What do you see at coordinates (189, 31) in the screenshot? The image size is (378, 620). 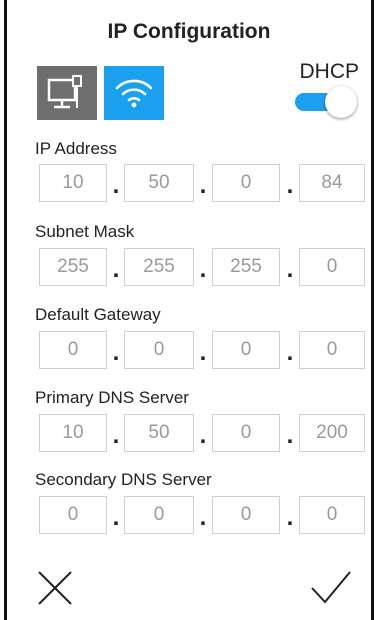 I see `page-title: IP Configuration` at bounding box center [189, 31].